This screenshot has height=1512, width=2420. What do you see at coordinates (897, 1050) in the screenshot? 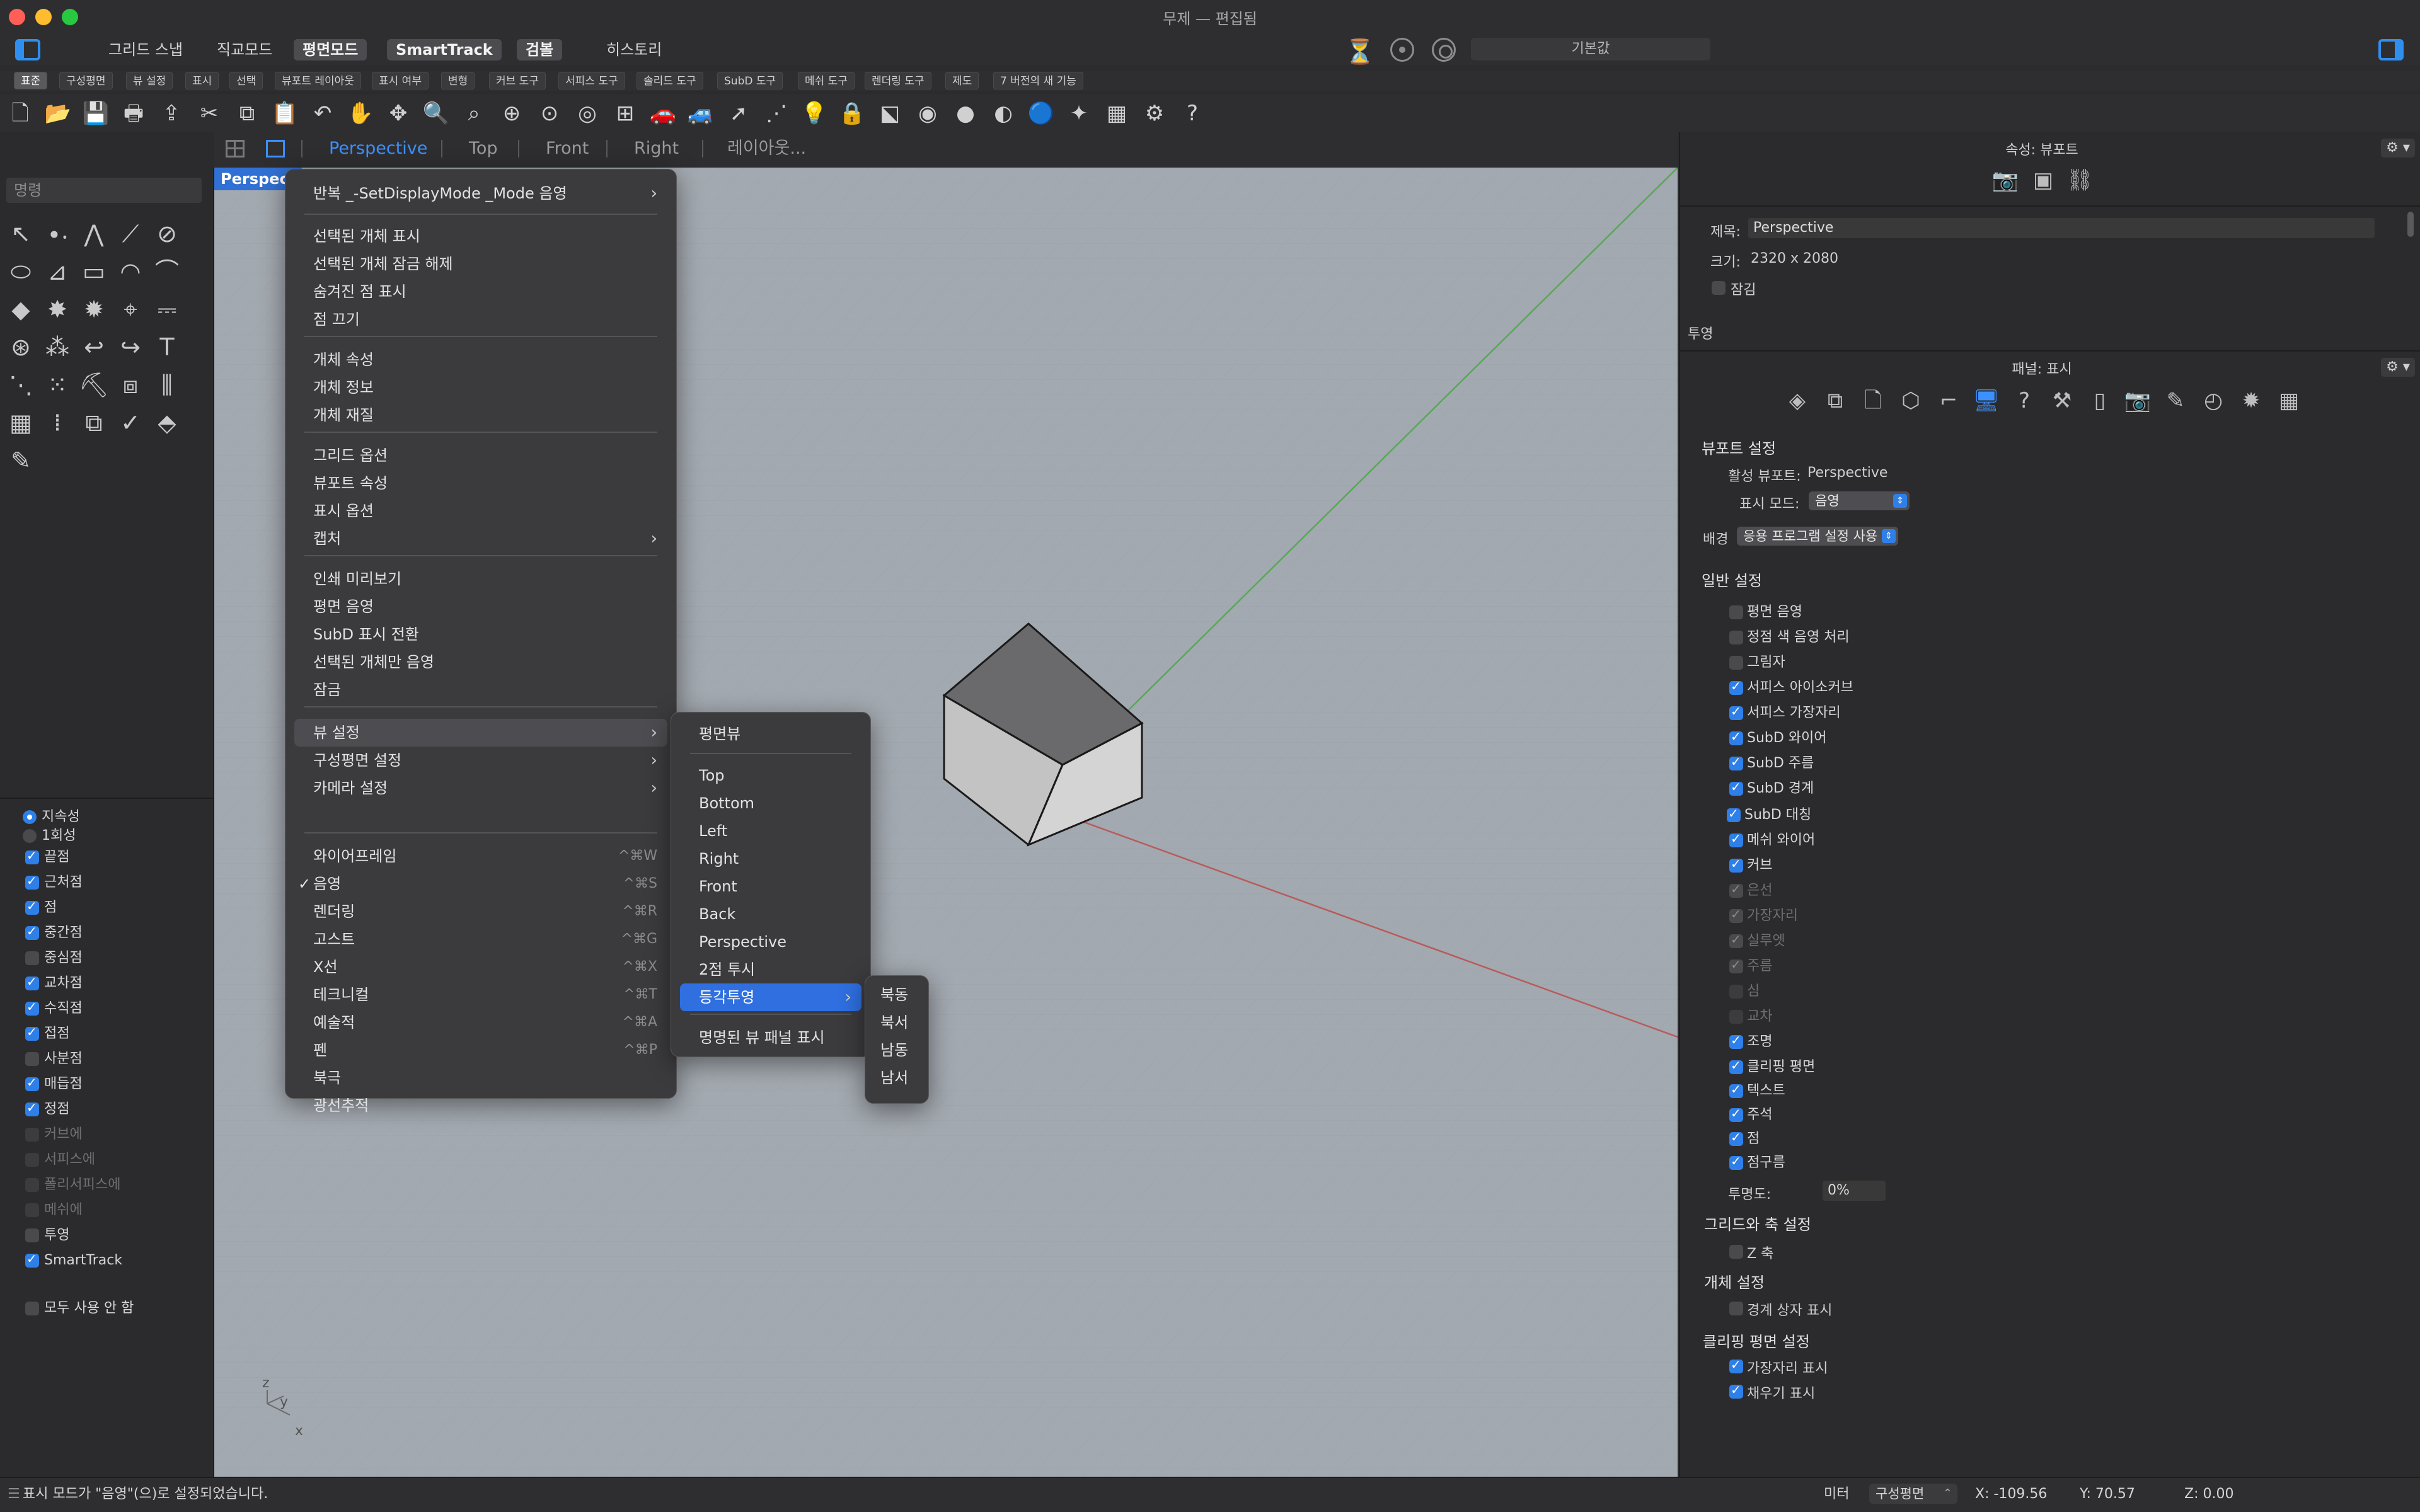
I see `iso-direction-item: 남동` at bounding box center [897, 1050].